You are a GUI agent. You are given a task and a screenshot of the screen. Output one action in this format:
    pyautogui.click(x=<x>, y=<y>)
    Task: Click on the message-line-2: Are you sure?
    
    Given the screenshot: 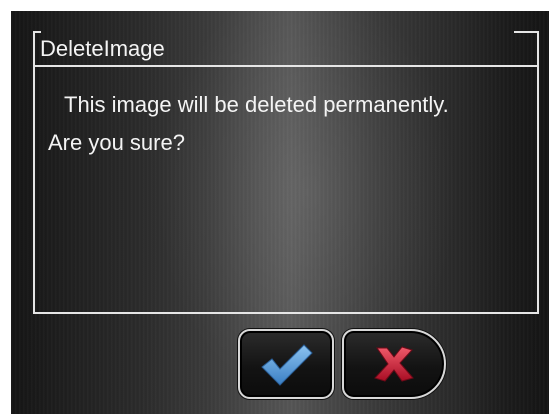 What is the action you would take?
    pyautogui.click(x=116, y=142)
    